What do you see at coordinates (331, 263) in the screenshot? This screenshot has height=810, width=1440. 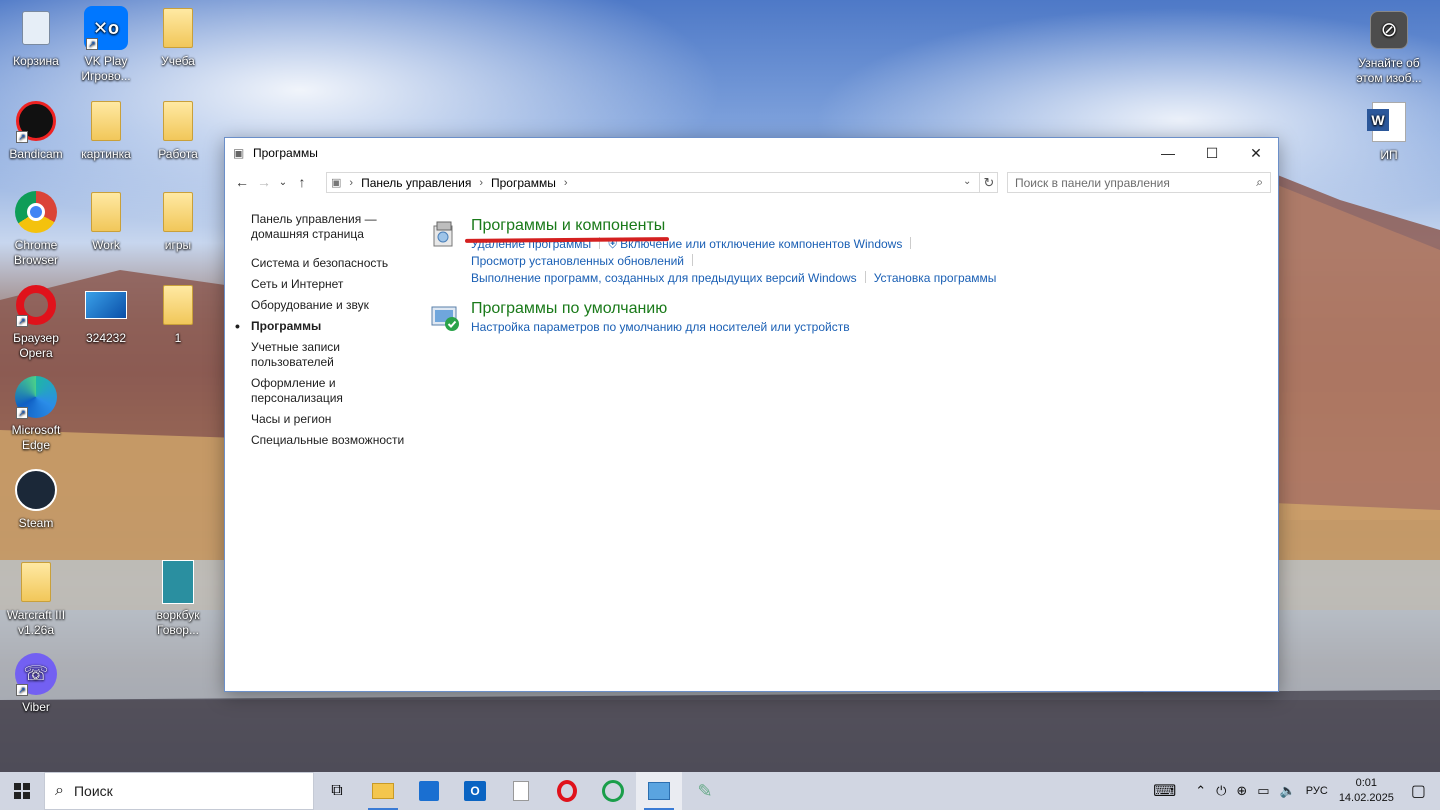 I see `sidebar-item-security: Система и безопасность` at bounding box center [331, 263].